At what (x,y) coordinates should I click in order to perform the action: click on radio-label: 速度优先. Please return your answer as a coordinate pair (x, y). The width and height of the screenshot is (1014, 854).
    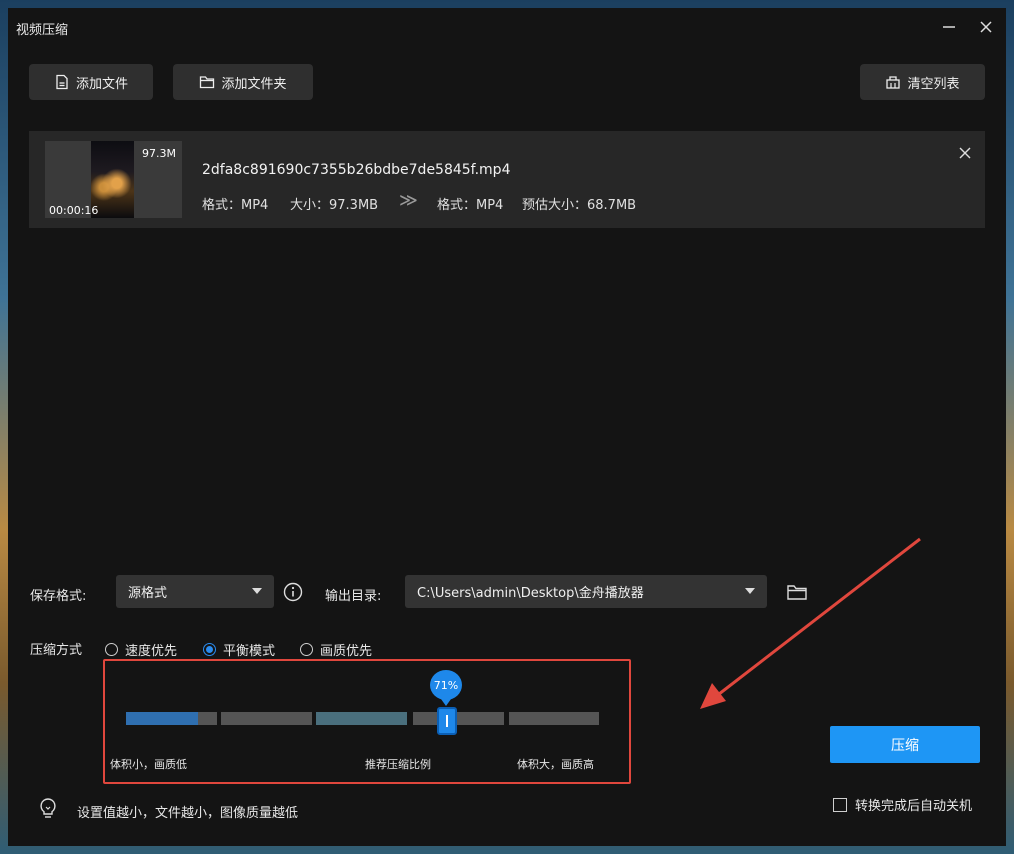
    Looking at the image, I should click on (151, 651).